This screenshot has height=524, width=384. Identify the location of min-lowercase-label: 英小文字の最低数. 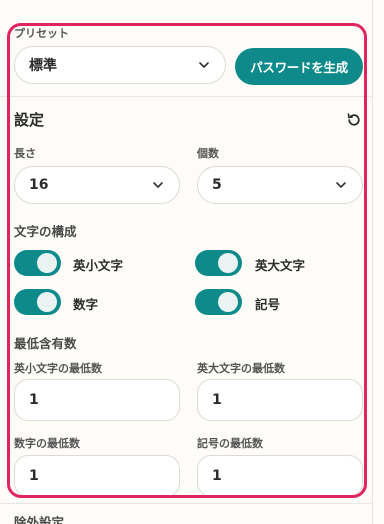
(58, 368).